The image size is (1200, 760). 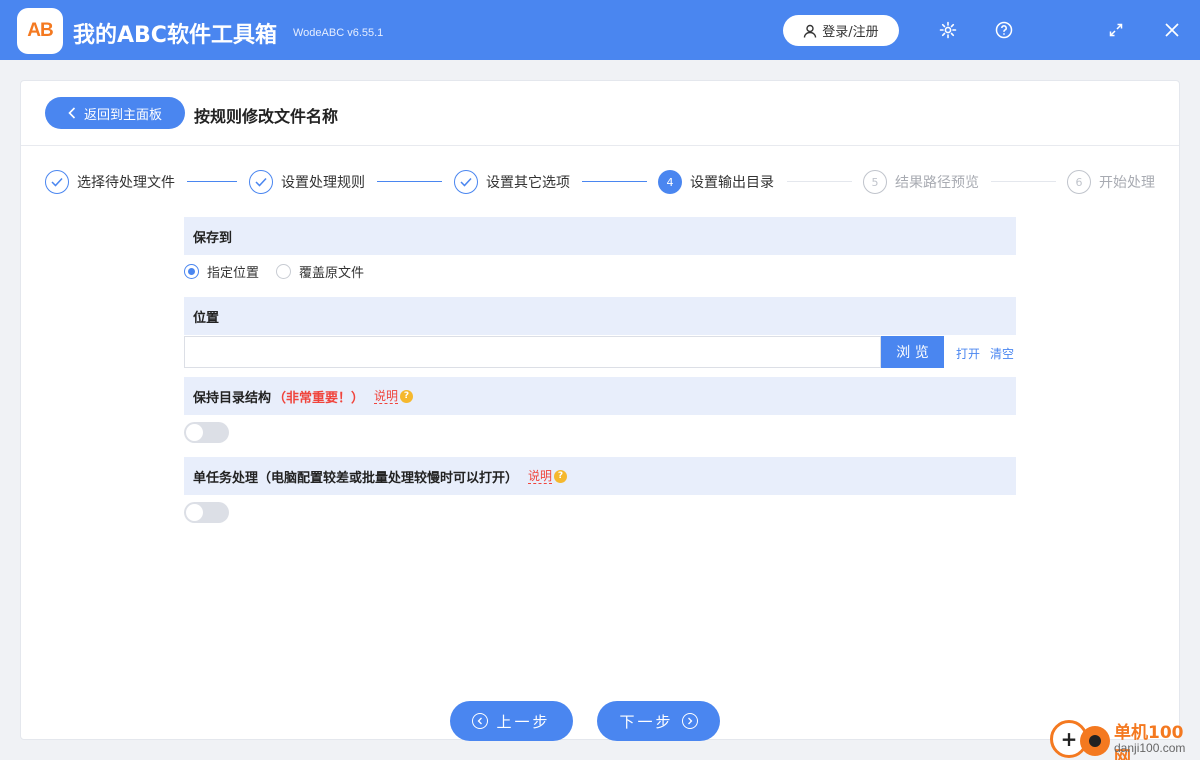 I want to click on single-task-toggle, so click(x=206, y=512).